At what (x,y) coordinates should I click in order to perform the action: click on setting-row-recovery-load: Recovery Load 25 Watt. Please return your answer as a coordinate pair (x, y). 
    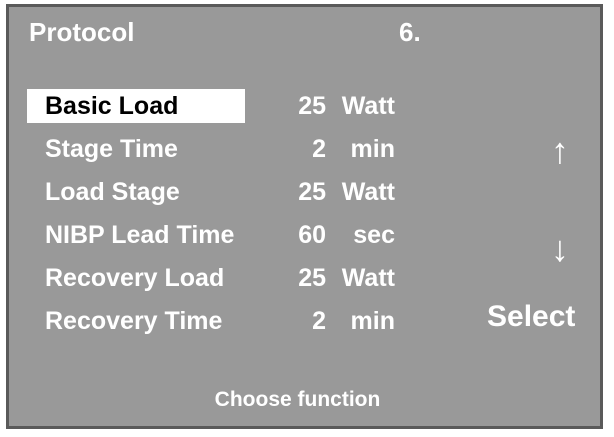
    Looking at the image, I should click on (217, 278).